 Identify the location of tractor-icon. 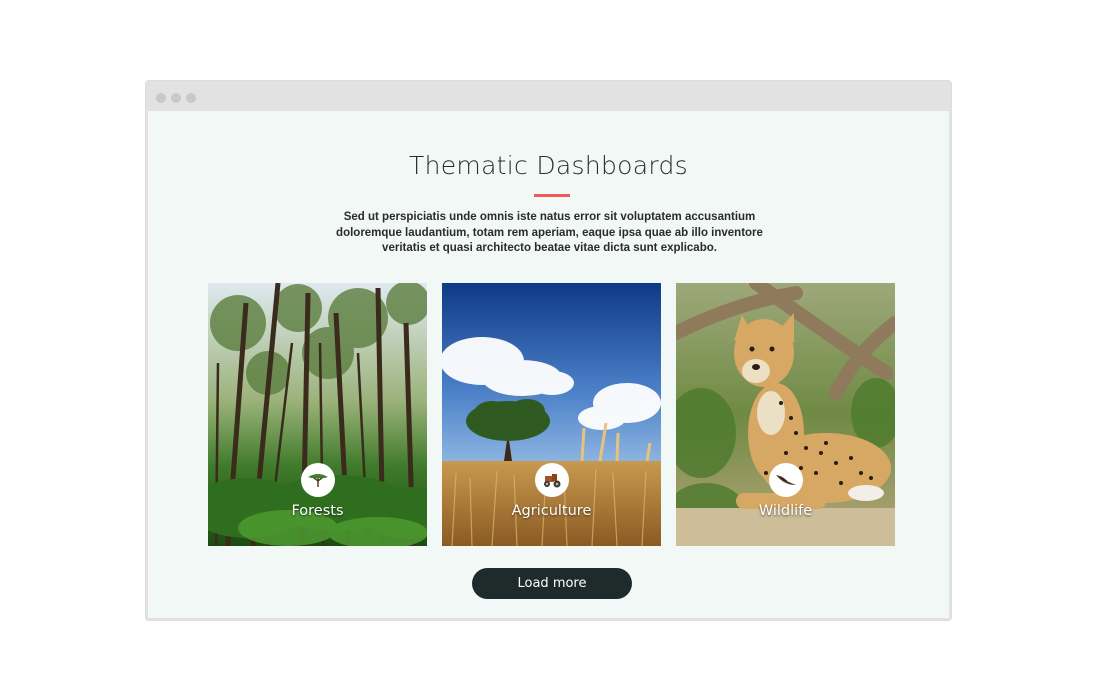
(552, 481).